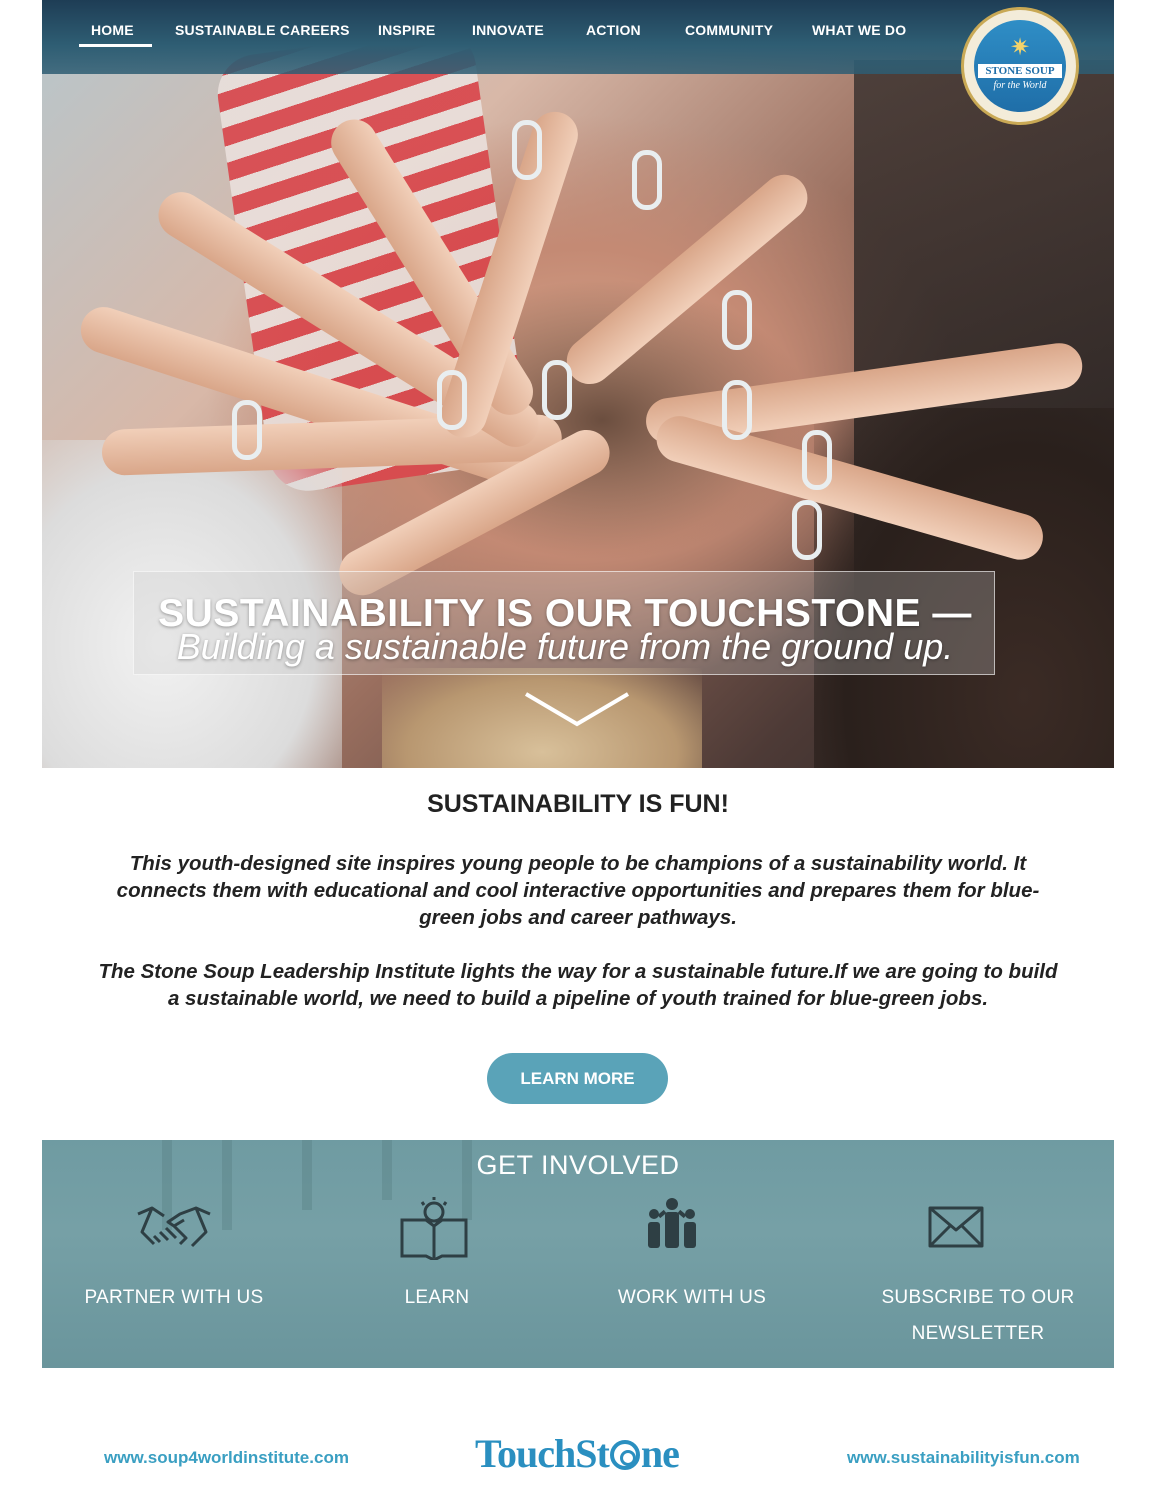 The height and width of the screenshot is (1496, 1156). Describe the element at coordinates (174, 1228) in the screenshot. I see `handshake-icon` at that location.